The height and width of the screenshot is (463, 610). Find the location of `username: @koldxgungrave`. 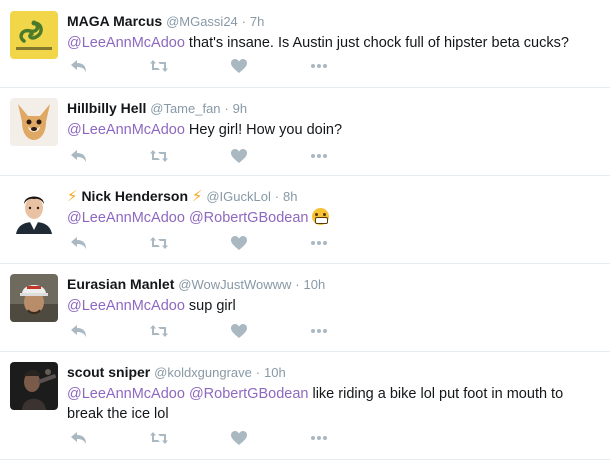

username: @koldxgungrave is located at coordinates (203, 372).